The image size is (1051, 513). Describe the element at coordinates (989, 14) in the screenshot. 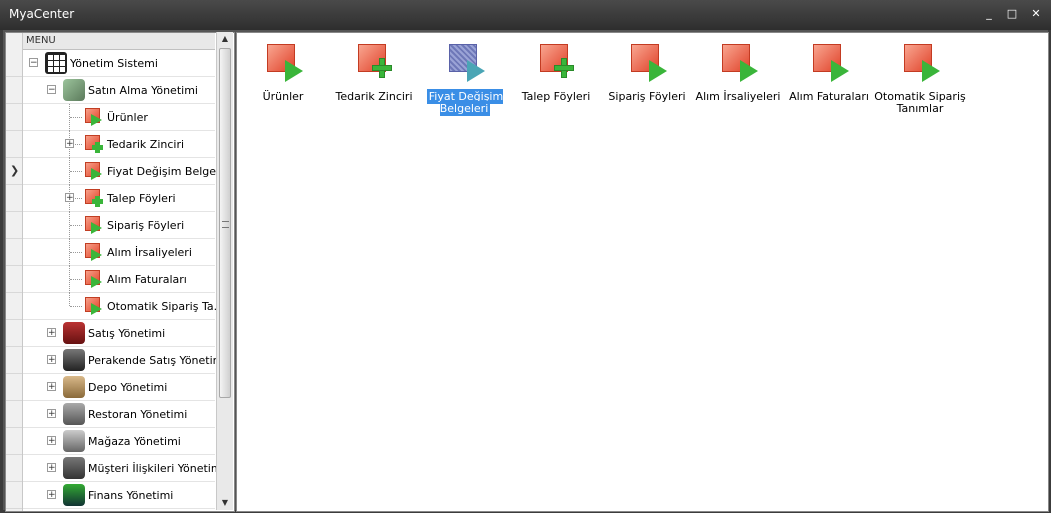

I see `minimize-button: _` at that location.